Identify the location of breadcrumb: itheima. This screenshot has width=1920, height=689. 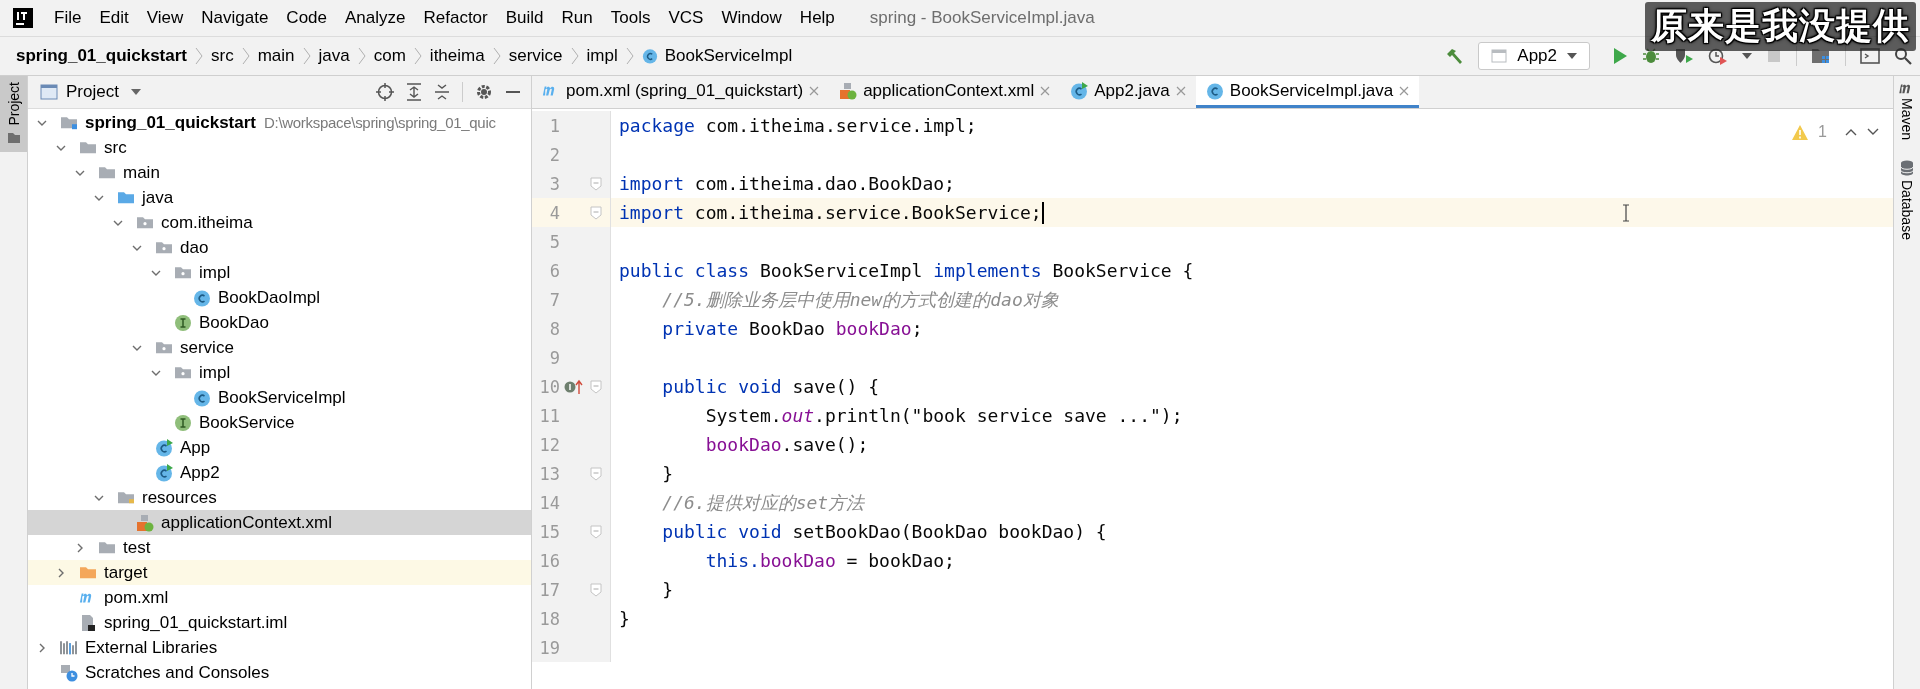
(457, 56).